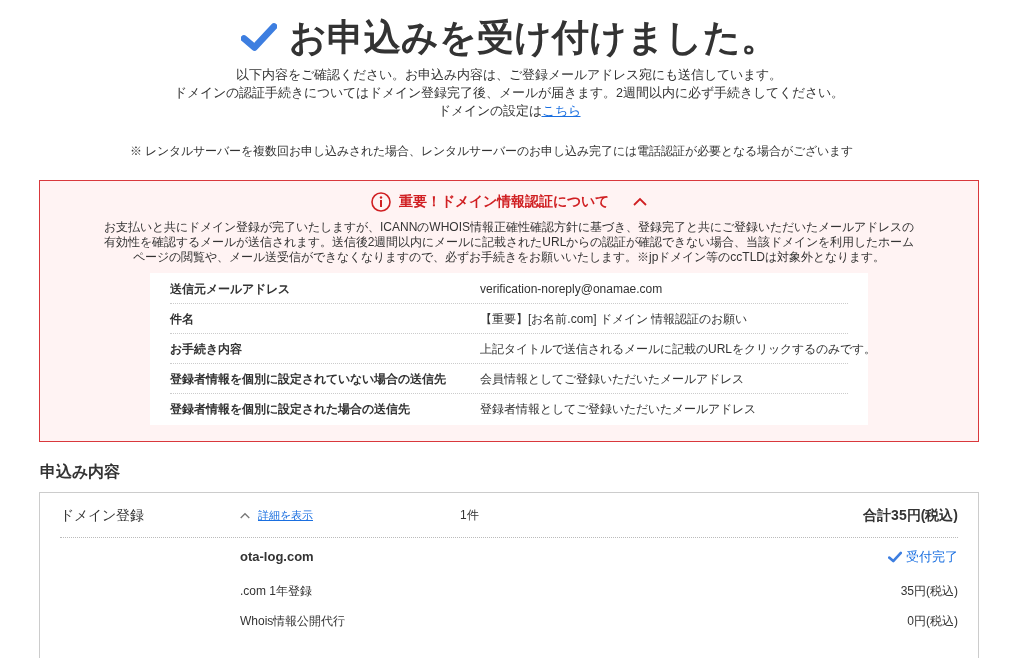  Describe the element at coordinates (571, 289) in the screenshot. I see `table-value: verification-noreply@onamae.com` at that location.